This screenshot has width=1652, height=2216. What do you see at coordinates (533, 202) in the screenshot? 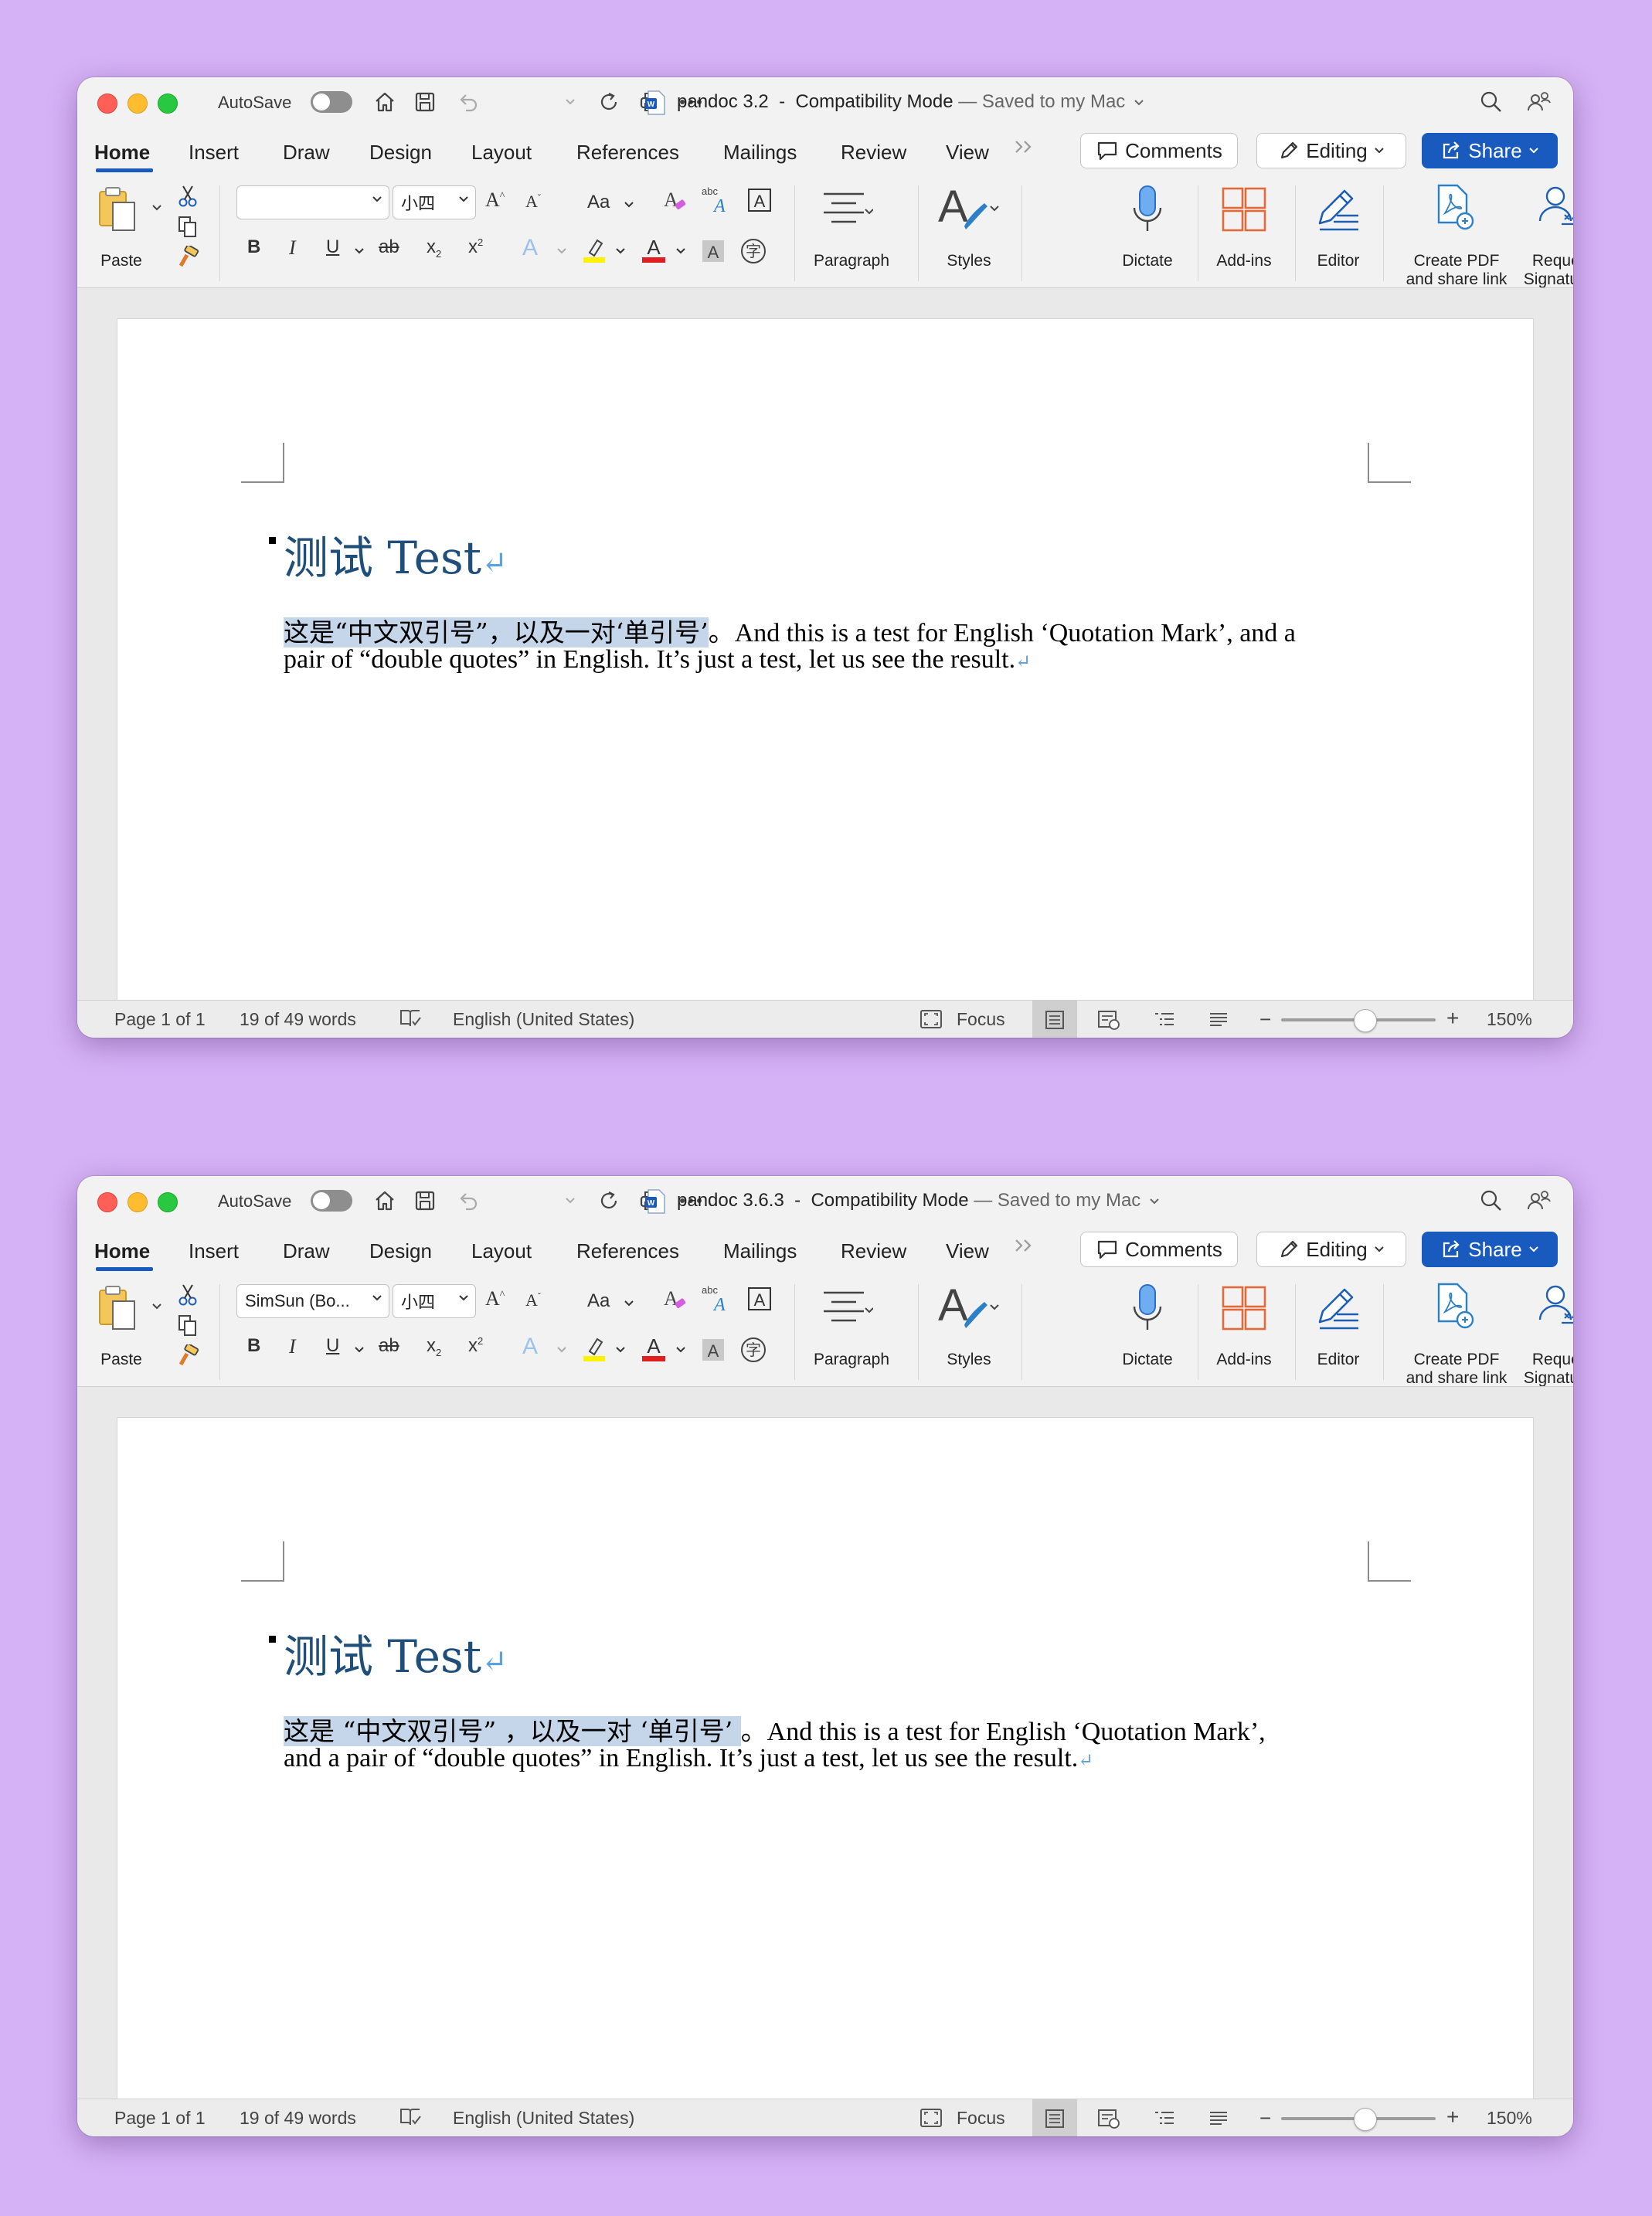
I see `shrink-font-icon: Aˇ` at bounding box center [533, 202].